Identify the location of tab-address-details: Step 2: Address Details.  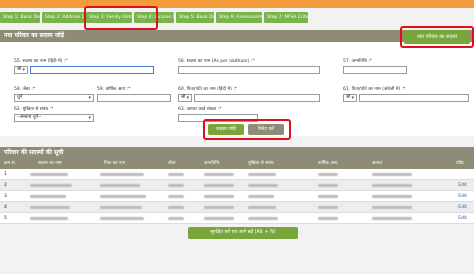
(63, 17).